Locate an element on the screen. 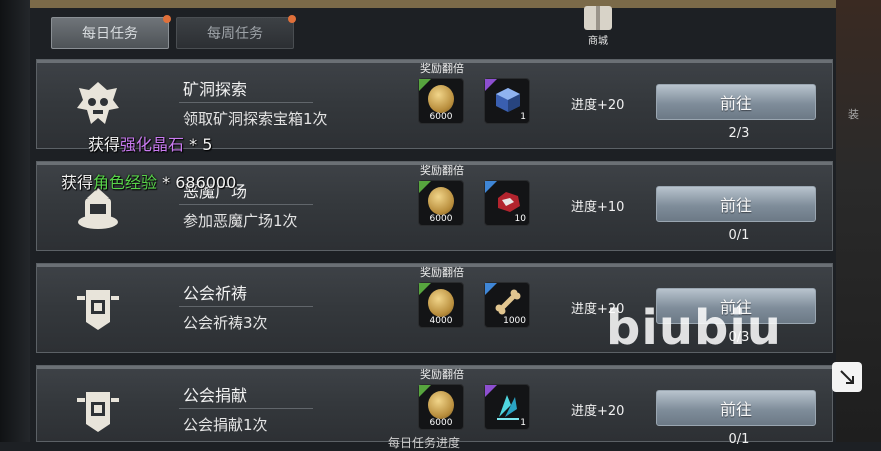 The height and width of the screenshot is (451, 881). shop-label: 商城 is located at coordinates (598, 41).